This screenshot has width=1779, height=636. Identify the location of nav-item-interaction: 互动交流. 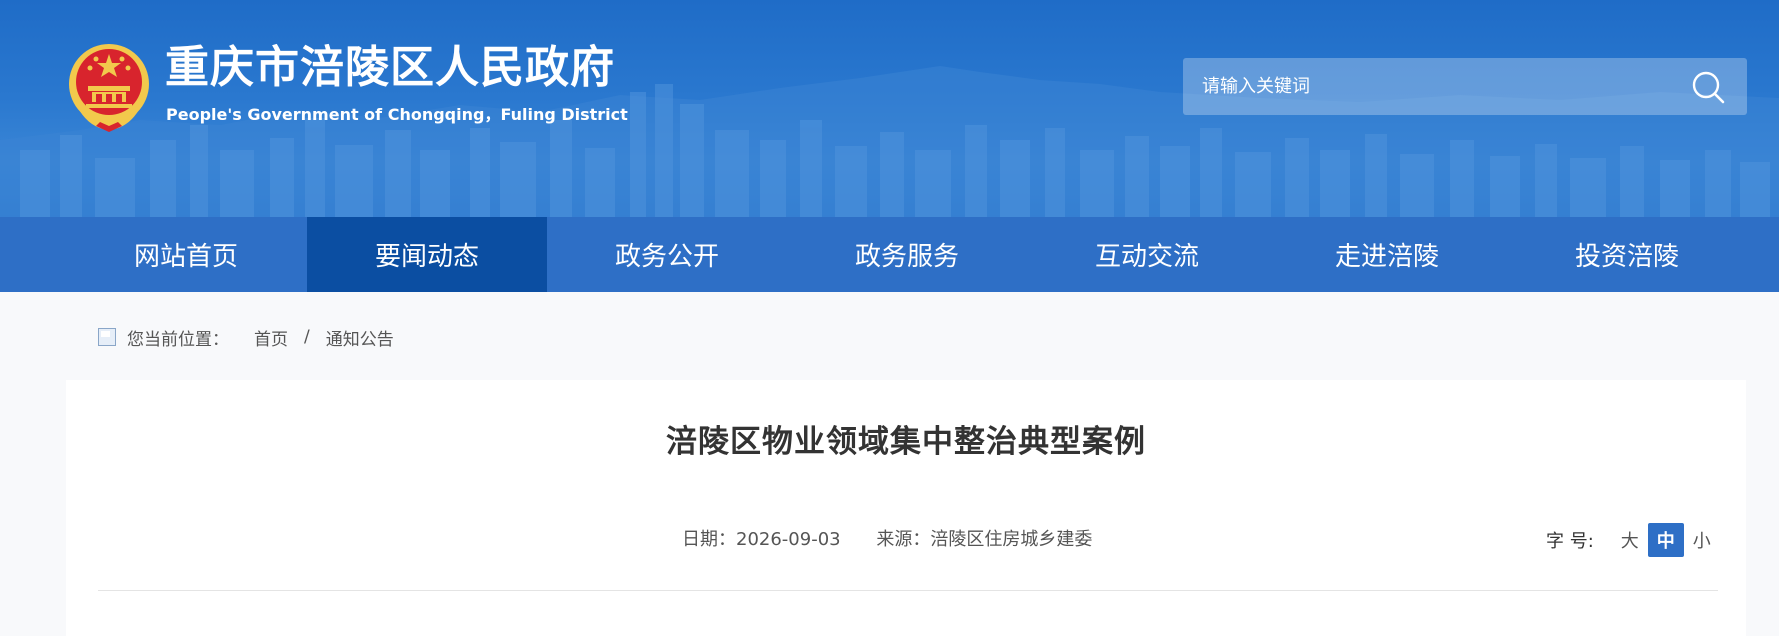
(1147, 254).